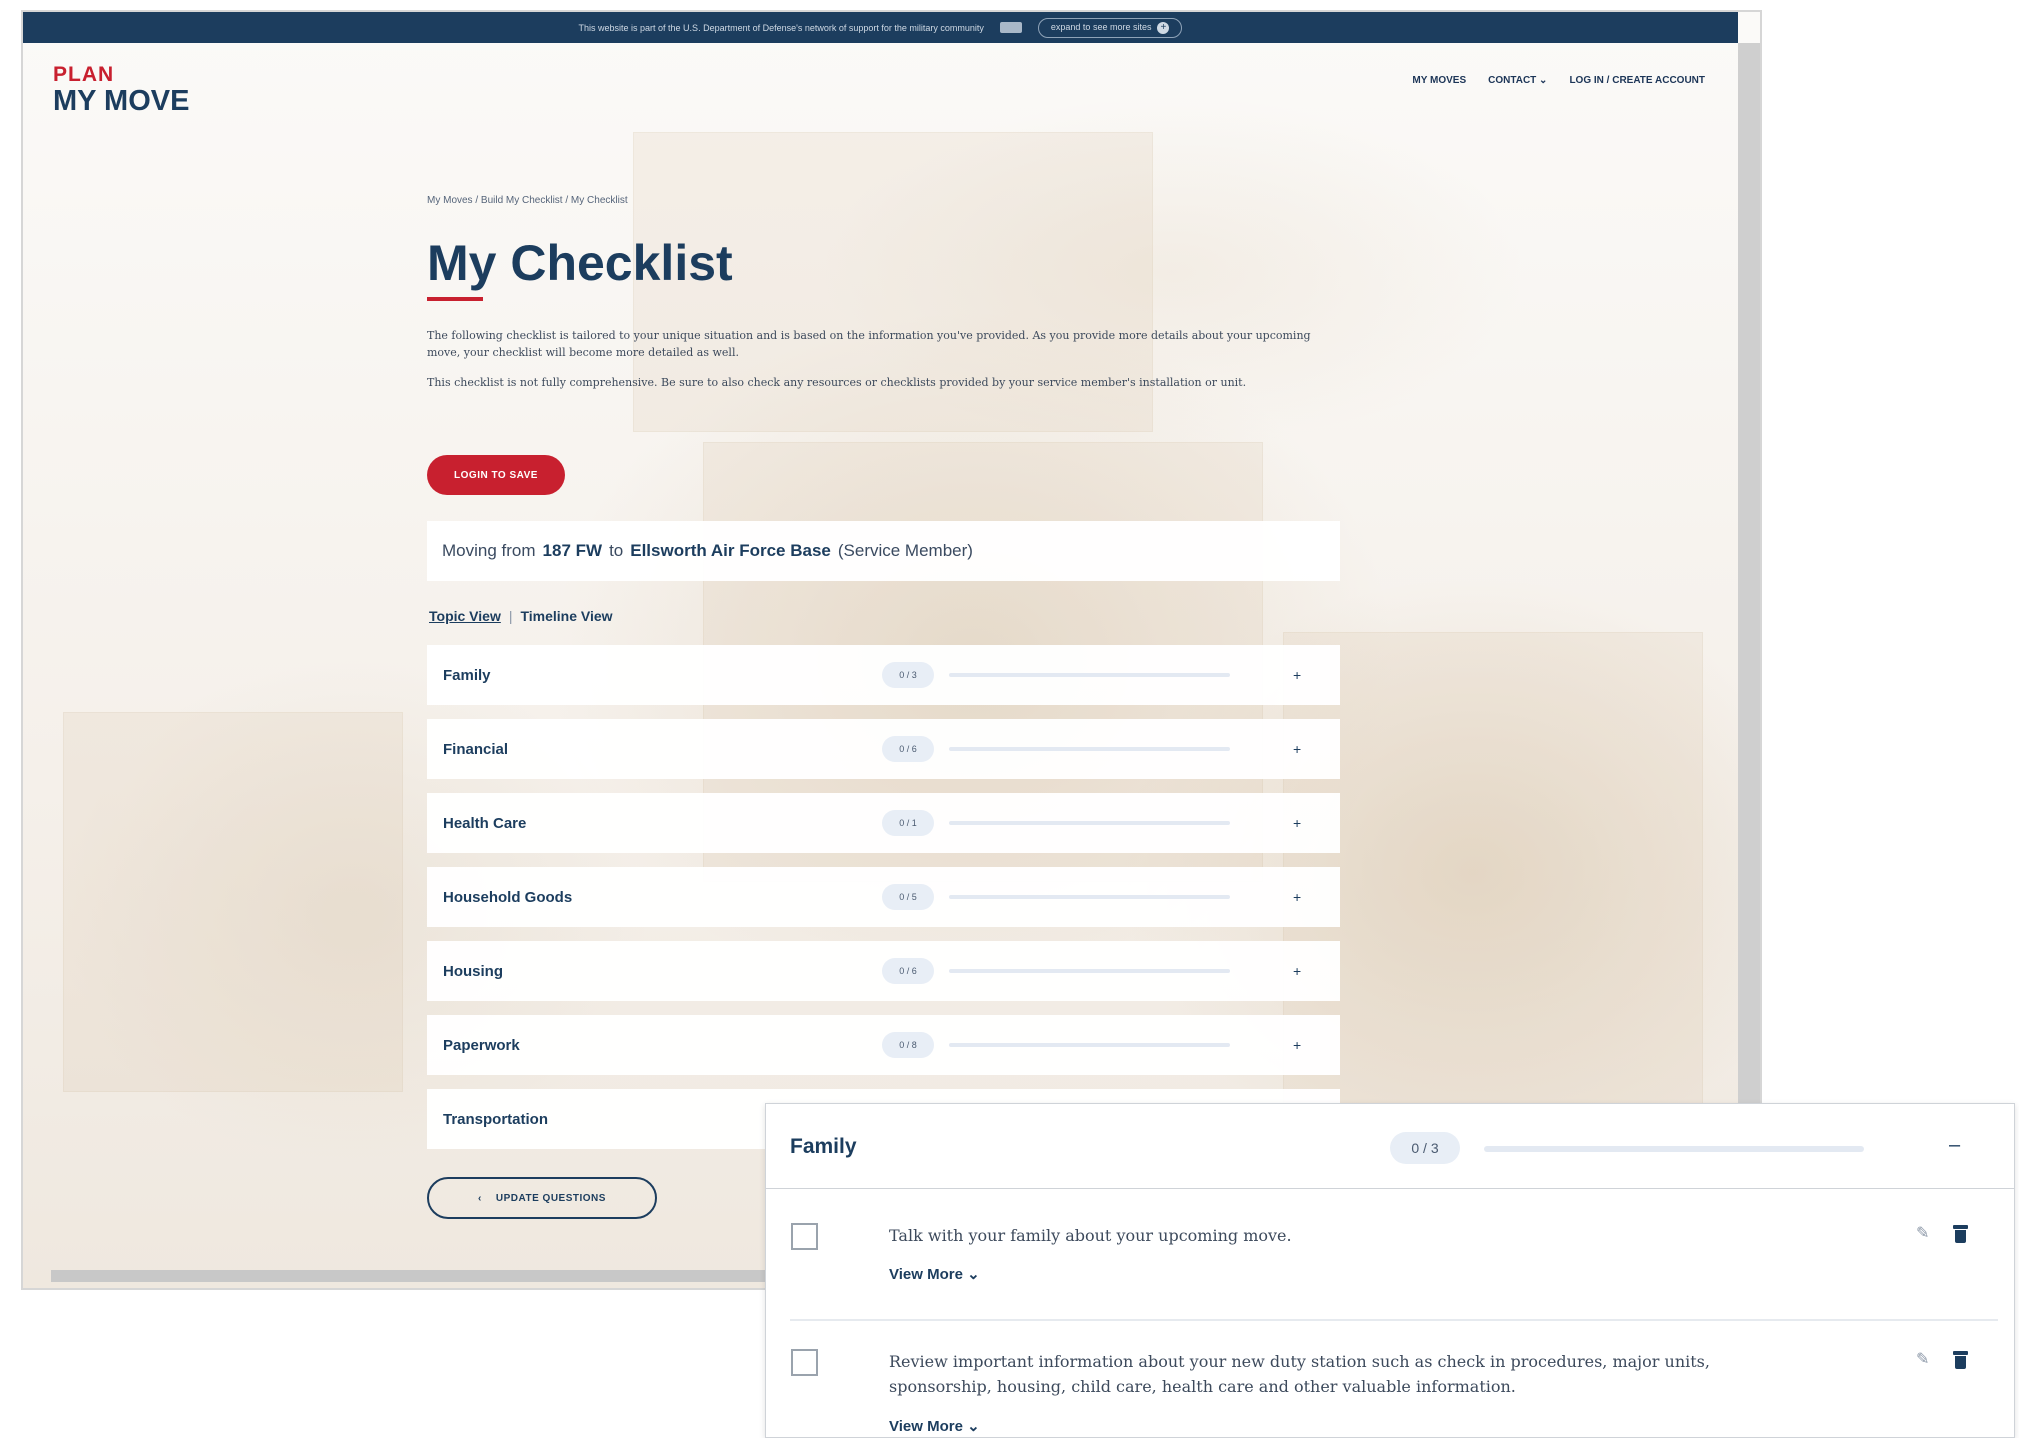 The image size is (2019, 1438). I want to click on nav-login: LOG IN / CREATE ACCOUNT, so click(1637, 80).